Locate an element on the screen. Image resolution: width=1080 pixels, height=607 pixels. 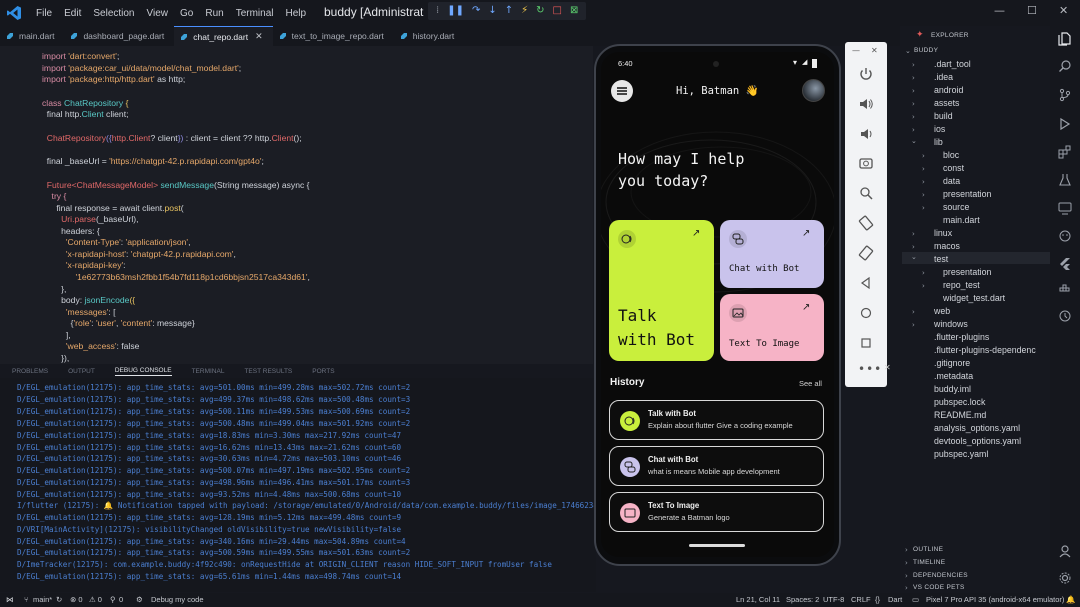
language-mode: Dart is located at coordinates (895, 599).